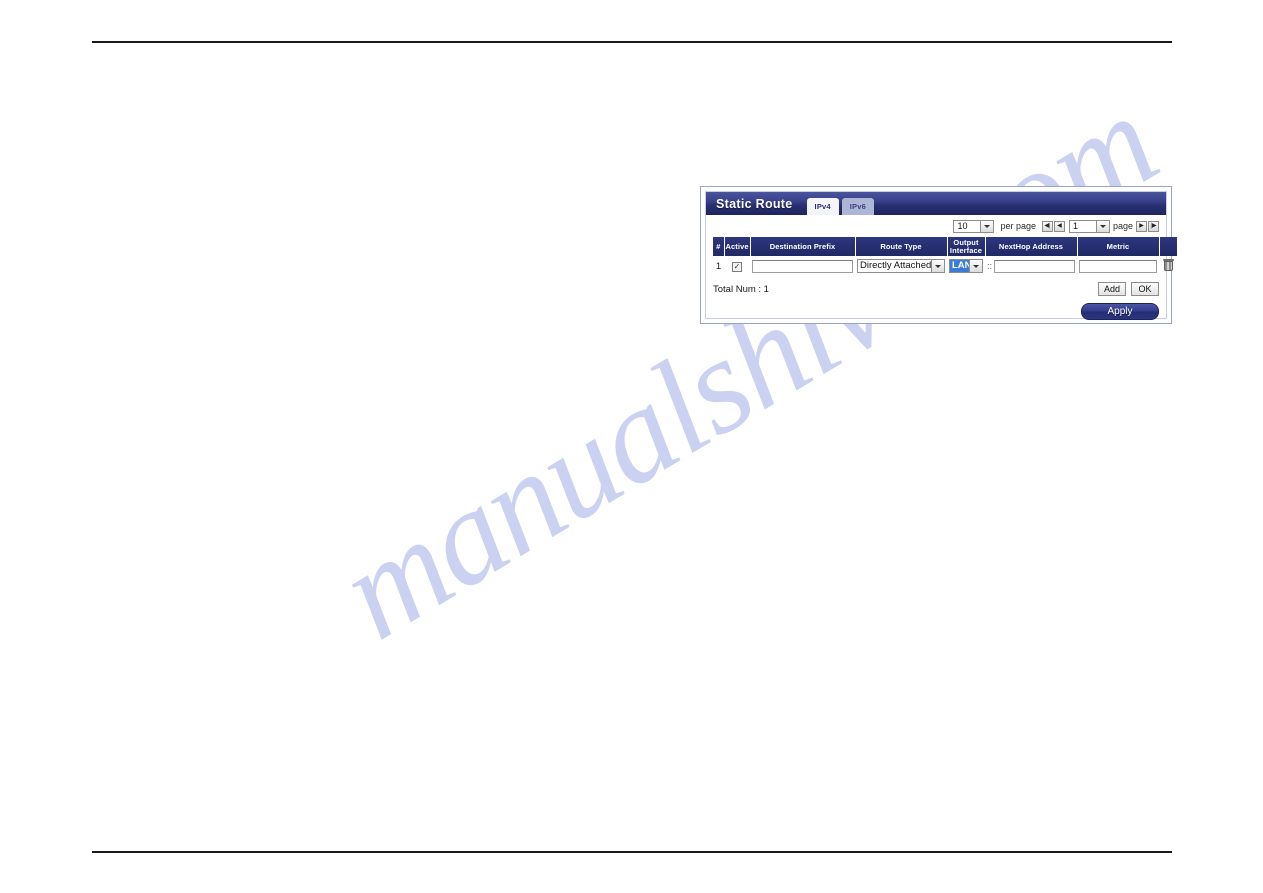  Describe the element at coordinates (1075, 225) in the screenshot. I see `page-number-value: 1` at that location.